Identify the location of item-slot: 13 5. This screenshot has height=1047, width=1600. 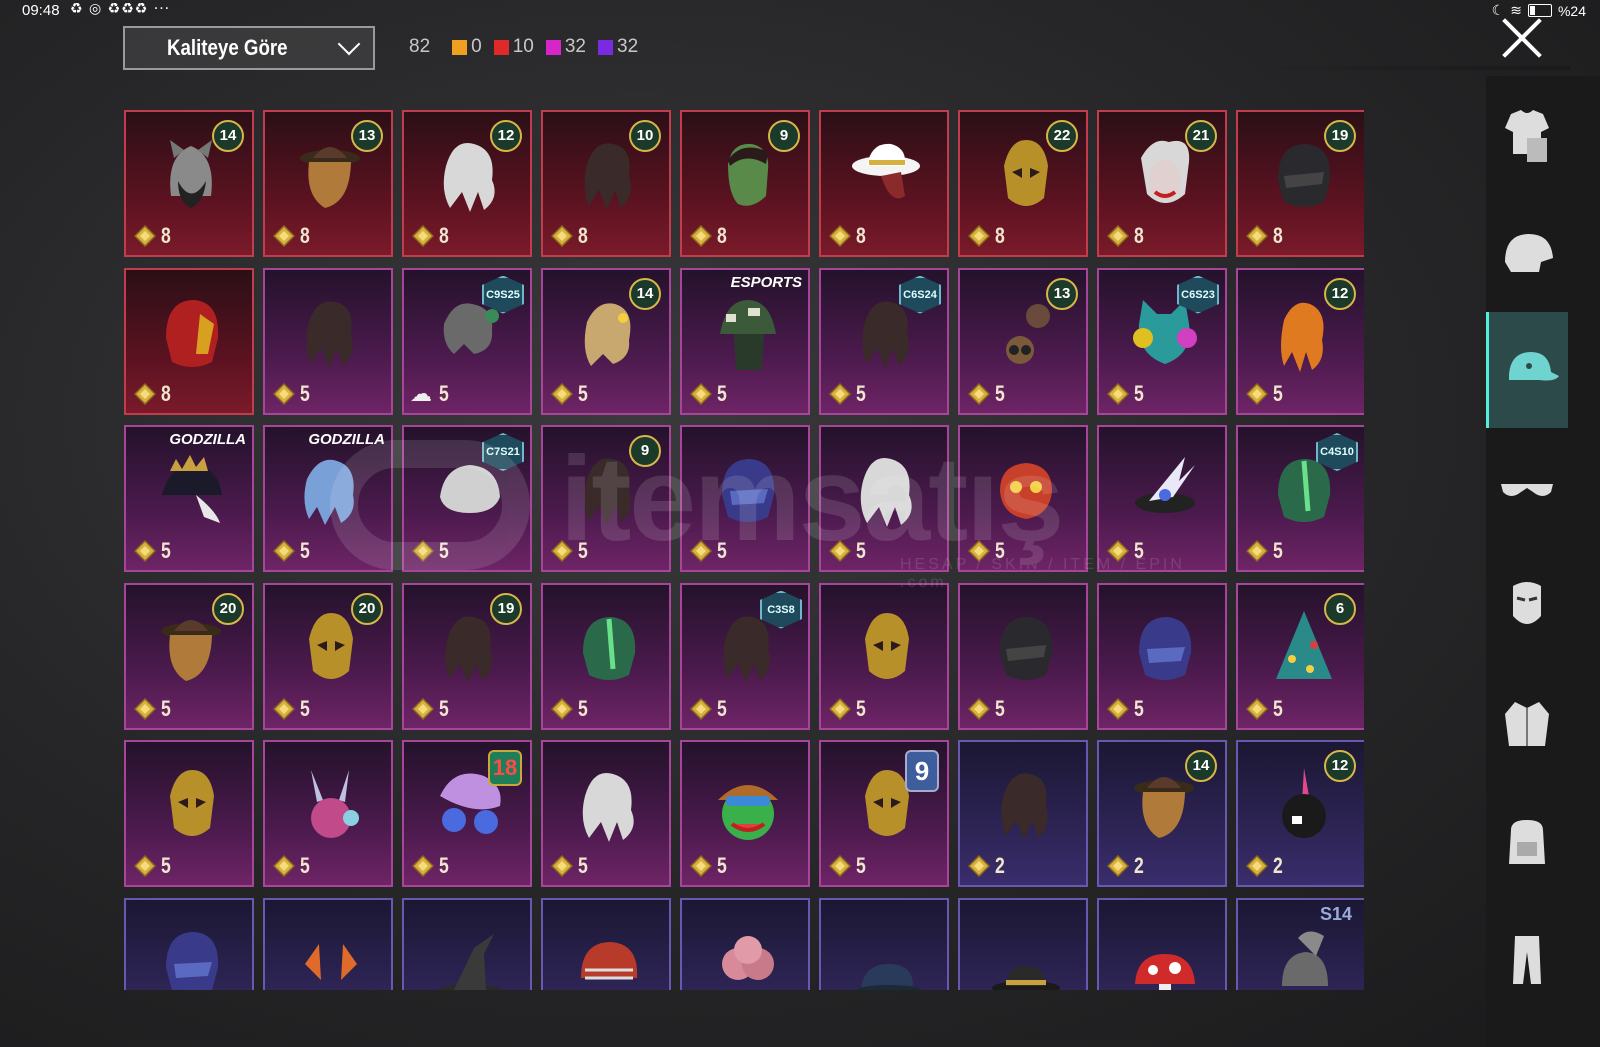
(1023, 341).